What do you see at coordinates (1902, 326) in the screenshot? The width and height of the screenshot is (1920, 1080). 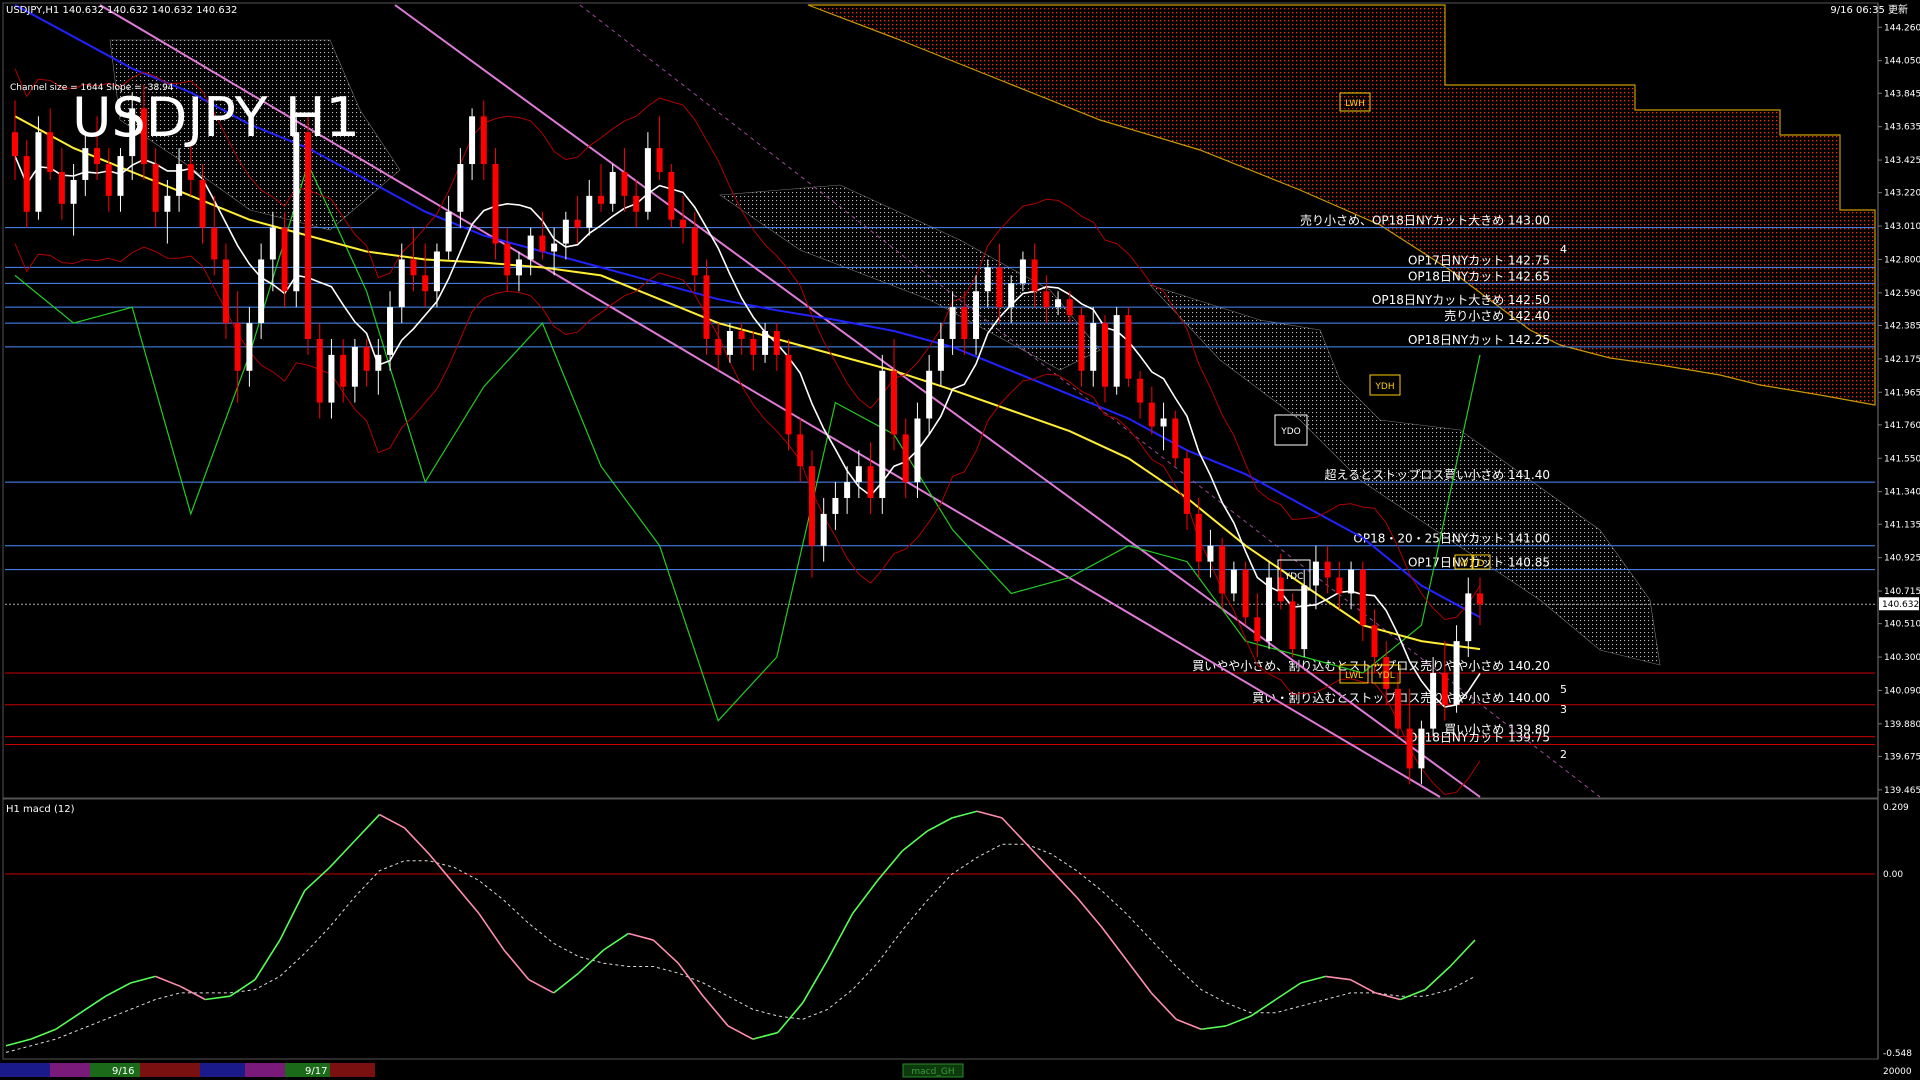 I see `axis-tick-label: 142.385` at bounding box center [1902, 326].